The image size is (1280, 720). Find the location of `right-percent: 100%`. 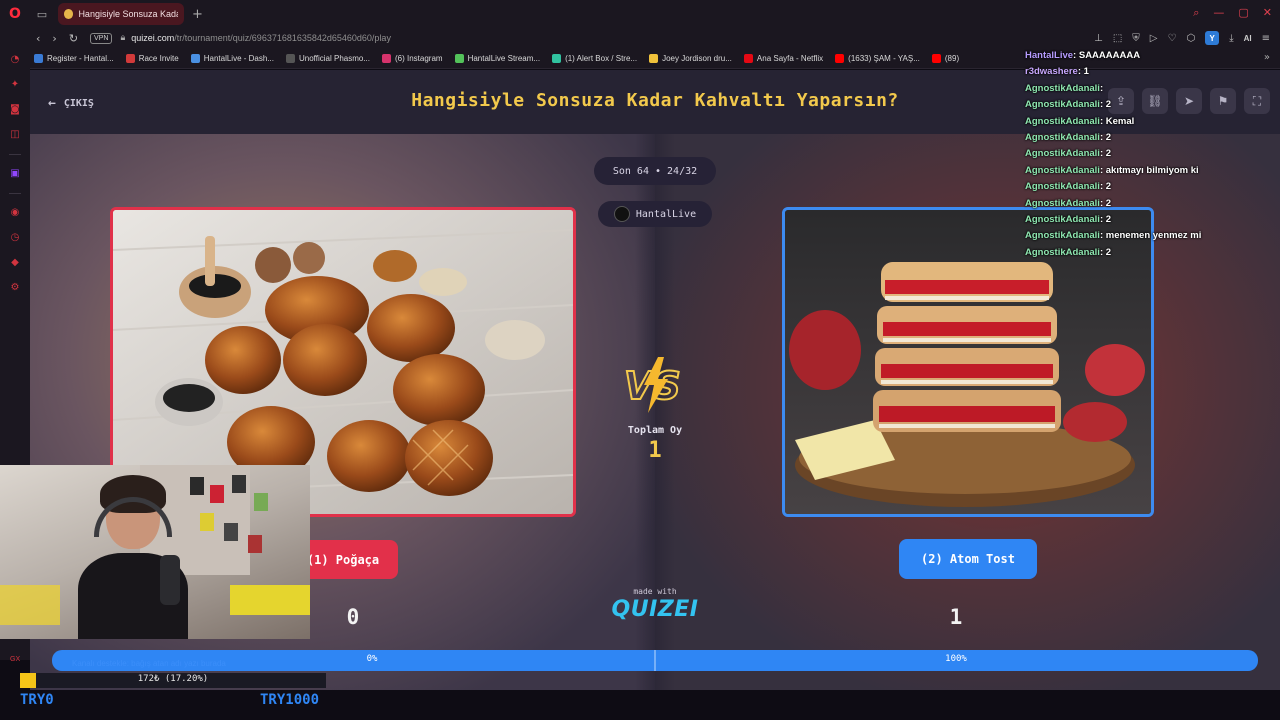

right-percent: 100% is located at coordinates (956, 659).